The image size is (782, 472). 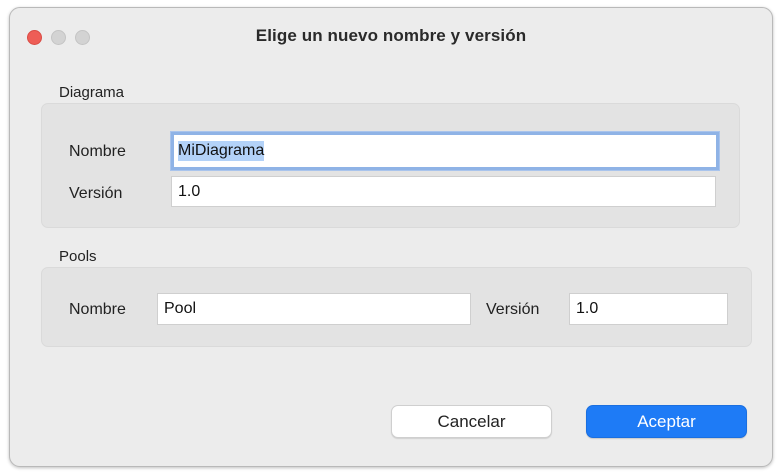 I want to click on pools-group-label: Pools, so click(x=78, y=256).